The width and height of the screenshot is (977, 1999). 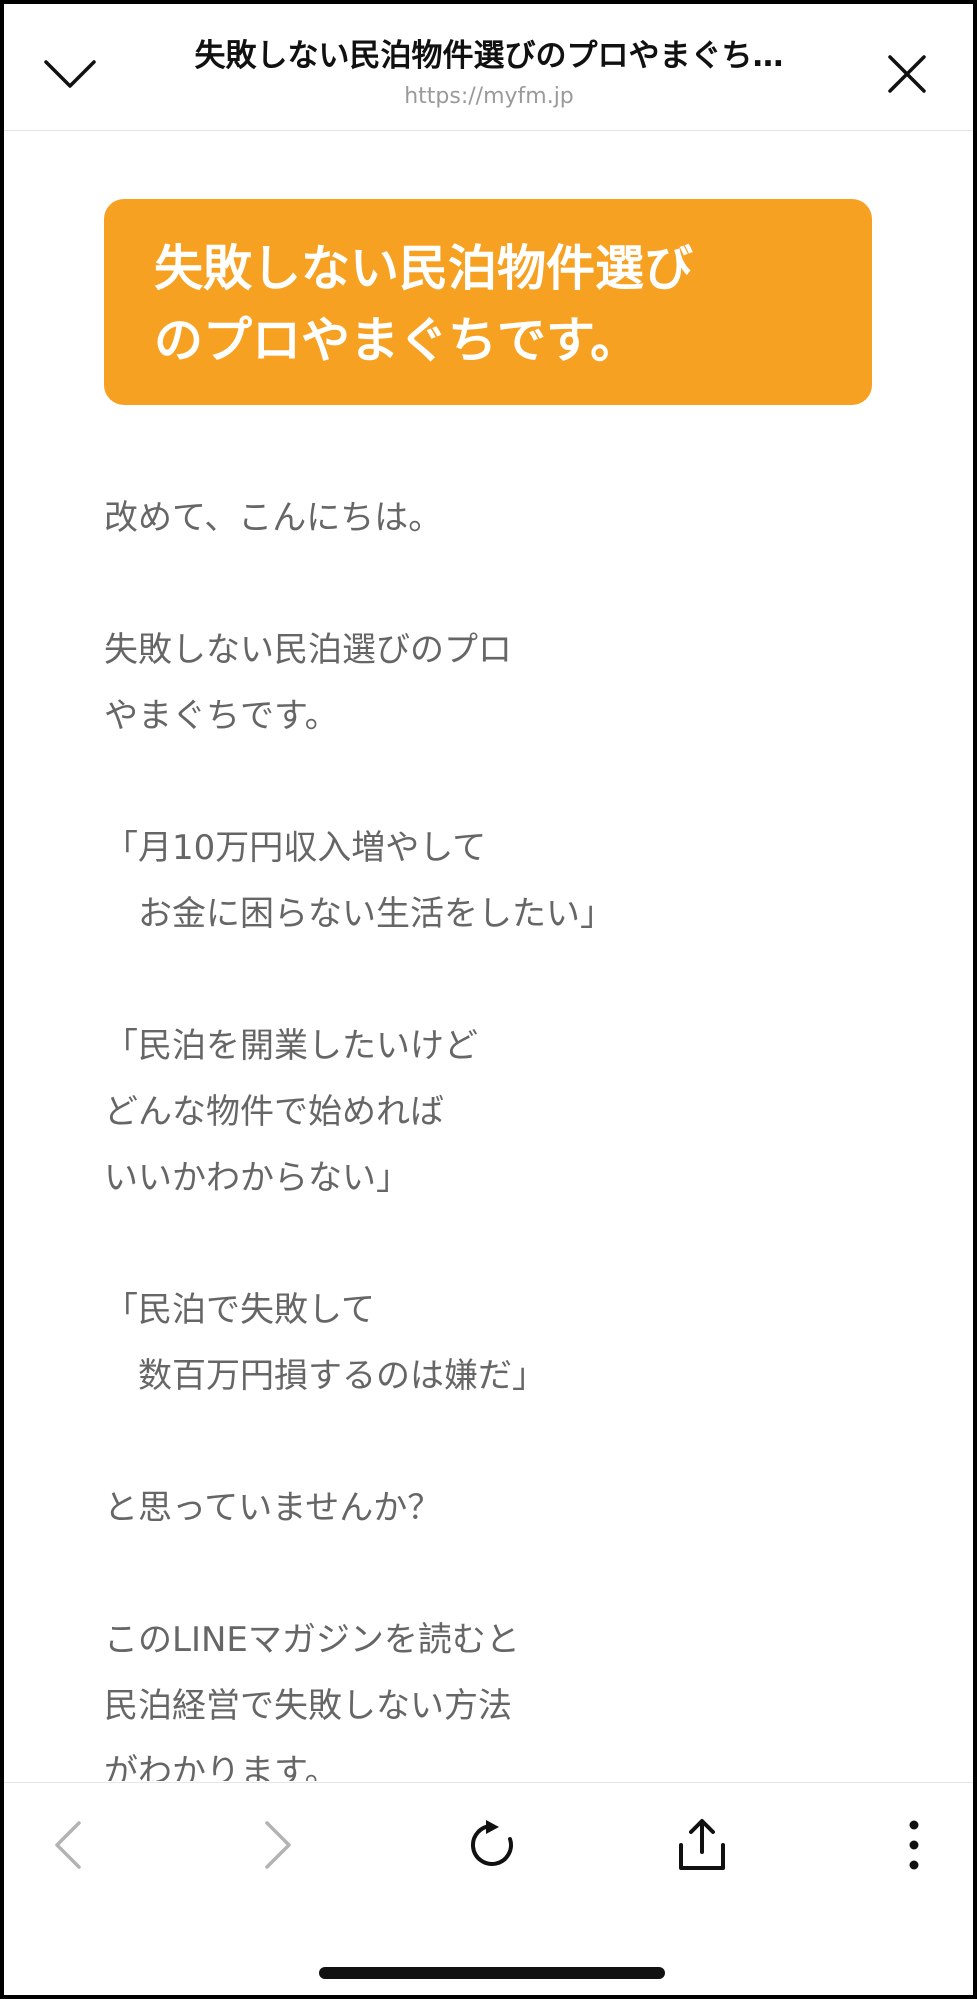 I want to click on back-button, so click(x=68, y=1845).